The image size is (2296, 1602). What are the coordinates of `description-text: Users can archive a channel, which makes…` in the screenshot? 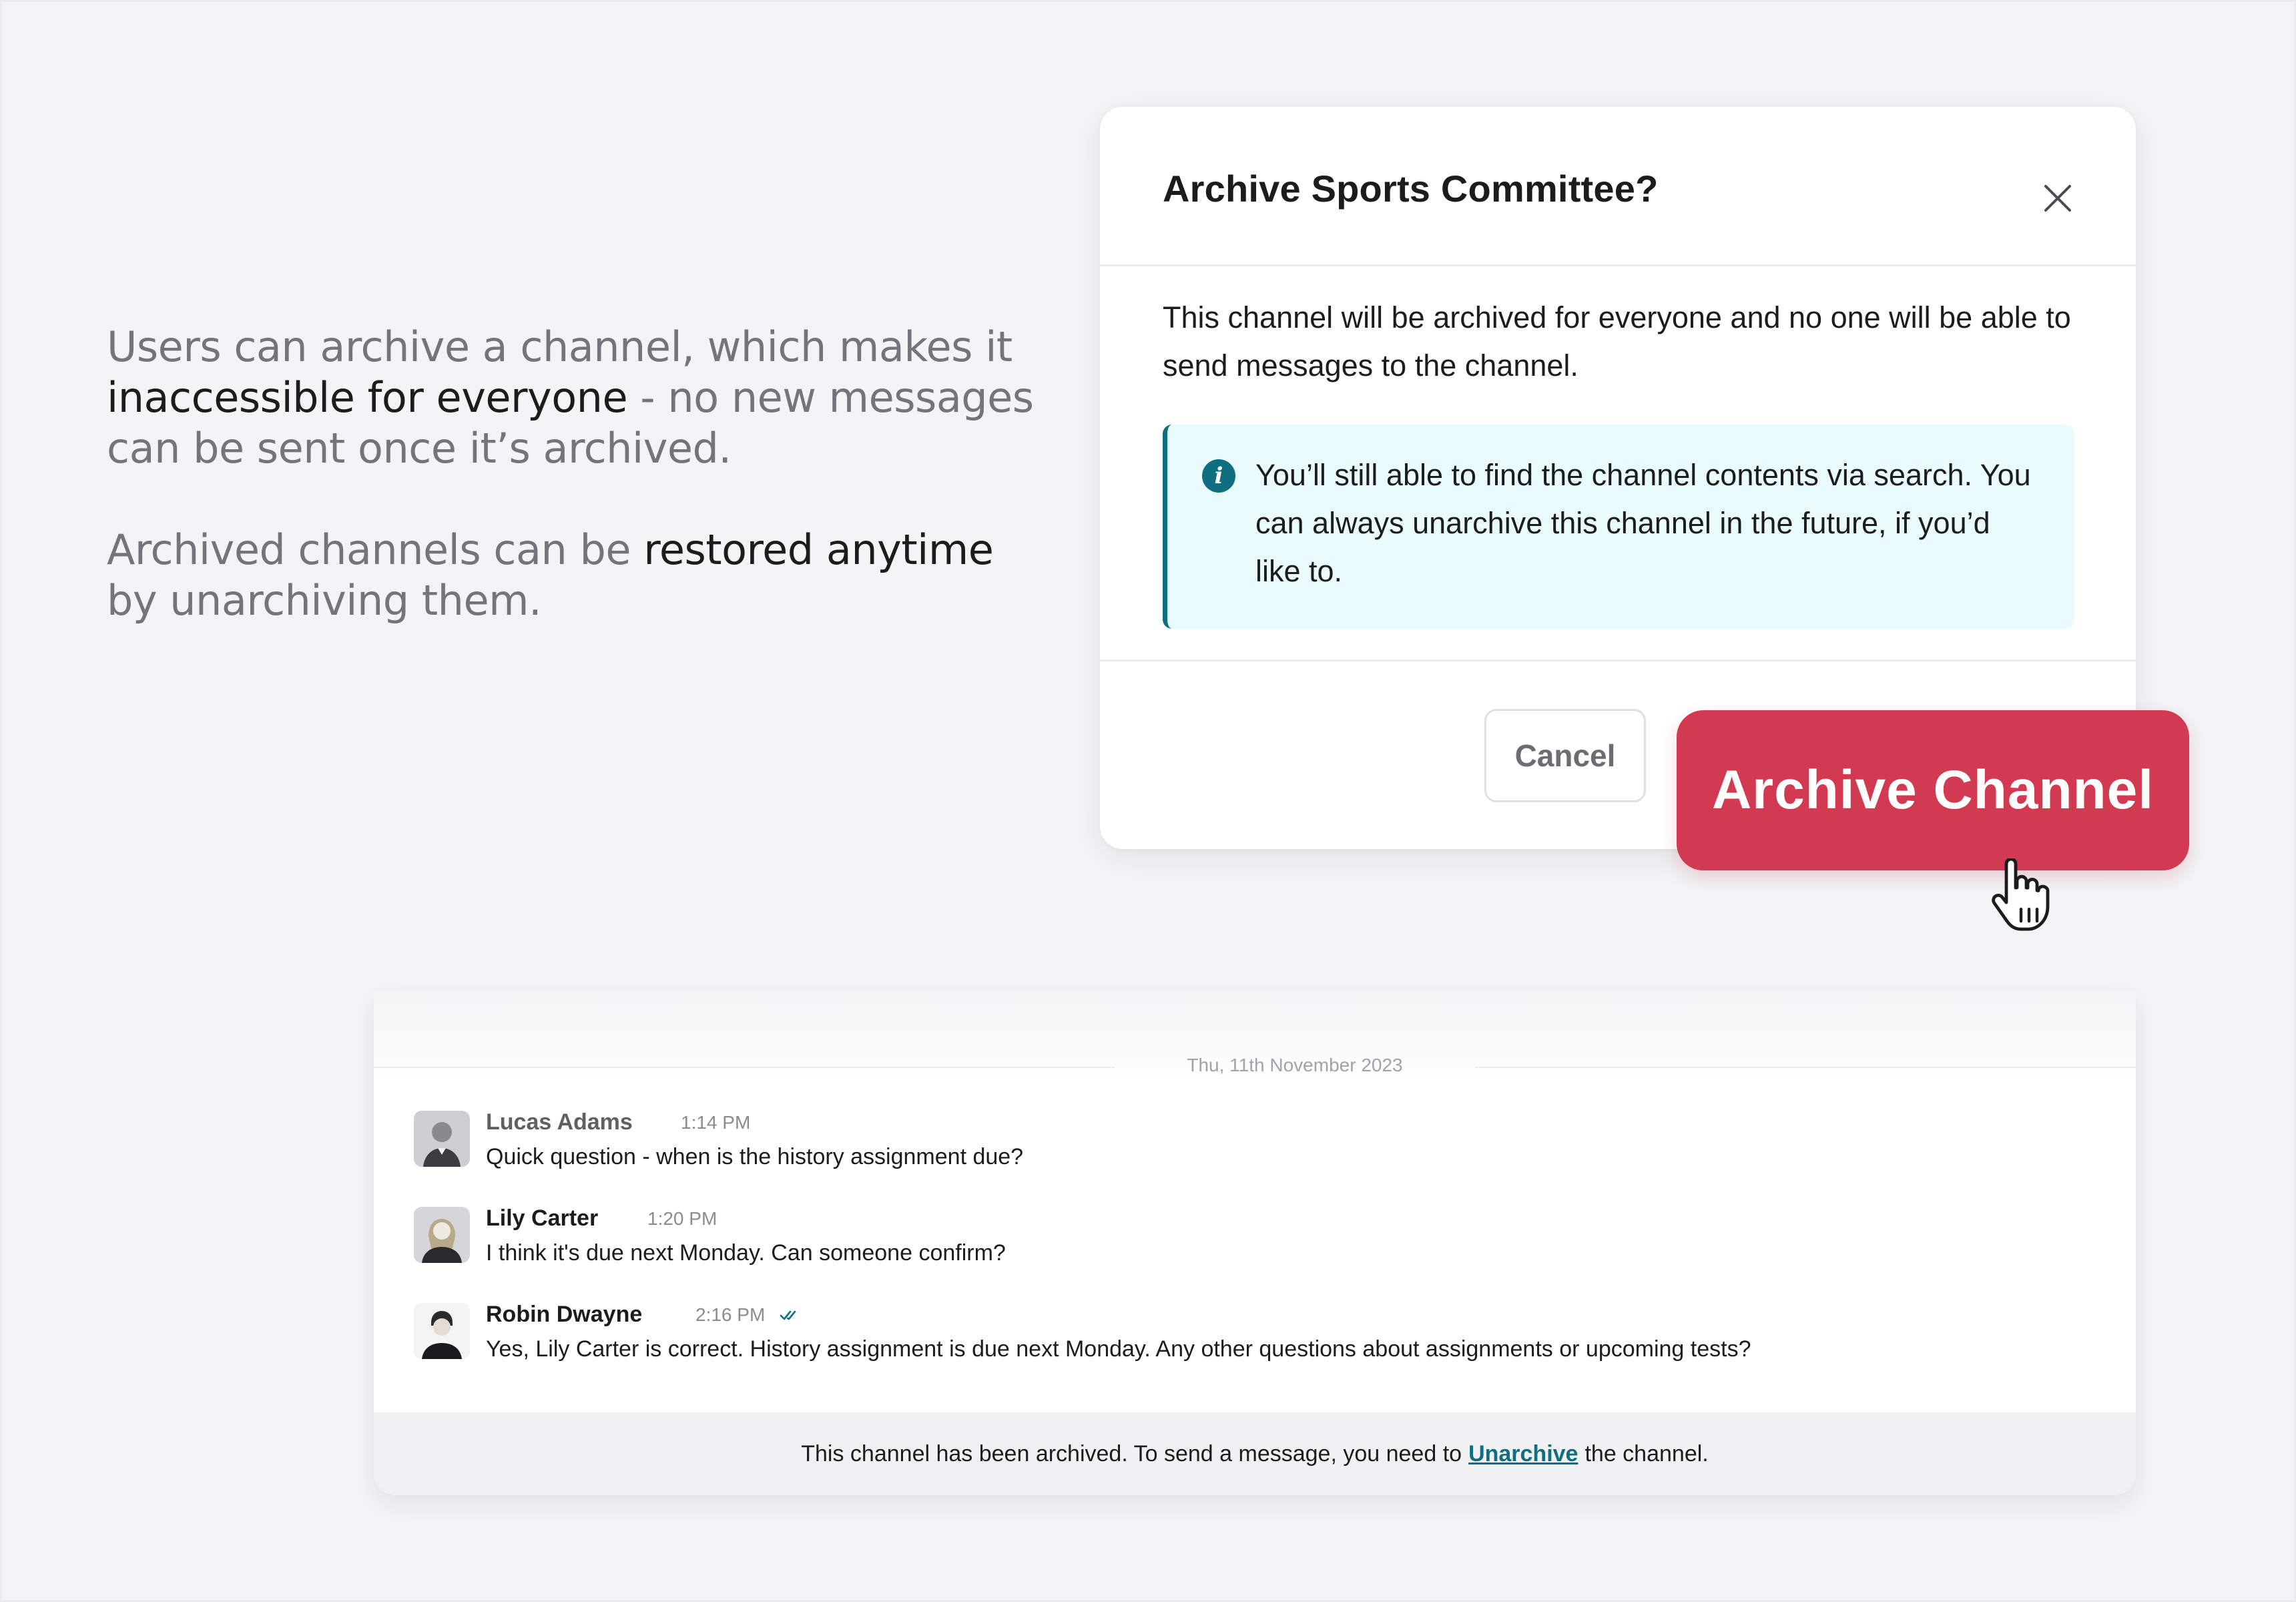 It's located at (560, 346).